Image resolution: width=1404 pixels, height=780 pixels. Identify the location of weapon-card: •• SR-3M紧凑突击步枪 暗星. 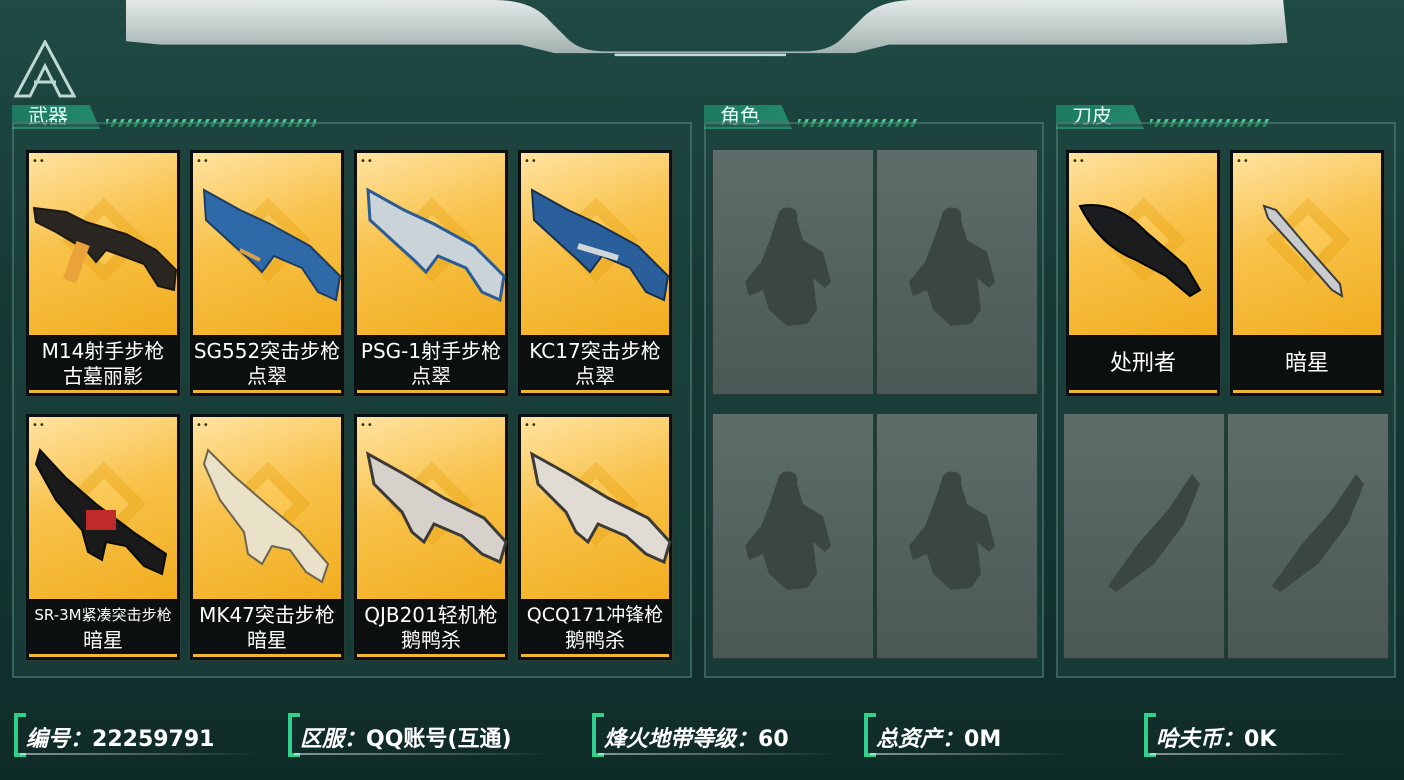
(103, 537).